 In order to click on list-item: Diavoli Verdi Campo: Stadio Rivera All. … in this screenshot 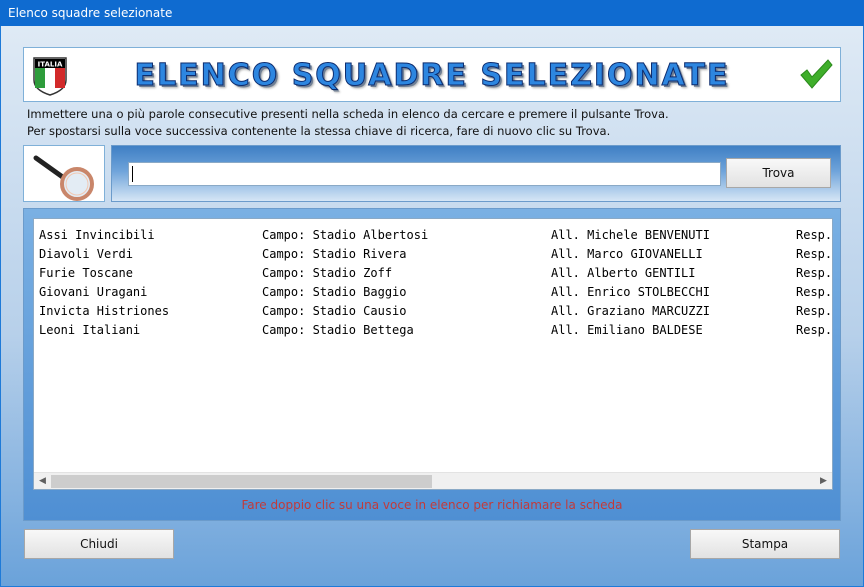, I will do `click(433, 254)`.